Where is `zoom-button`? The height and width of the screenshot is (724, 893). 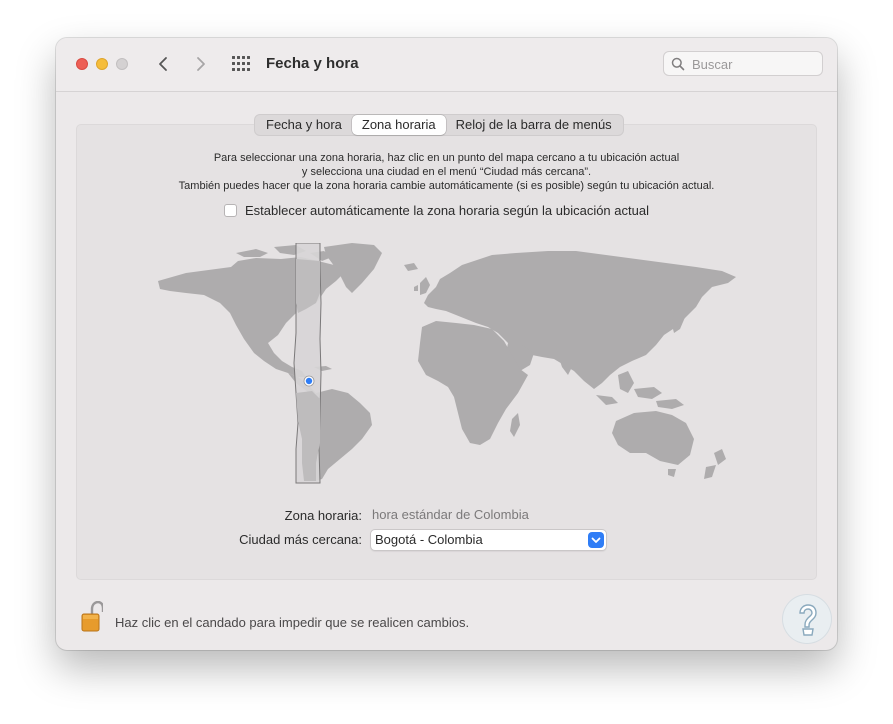
zoom-button is located at coordinates (122, 64).